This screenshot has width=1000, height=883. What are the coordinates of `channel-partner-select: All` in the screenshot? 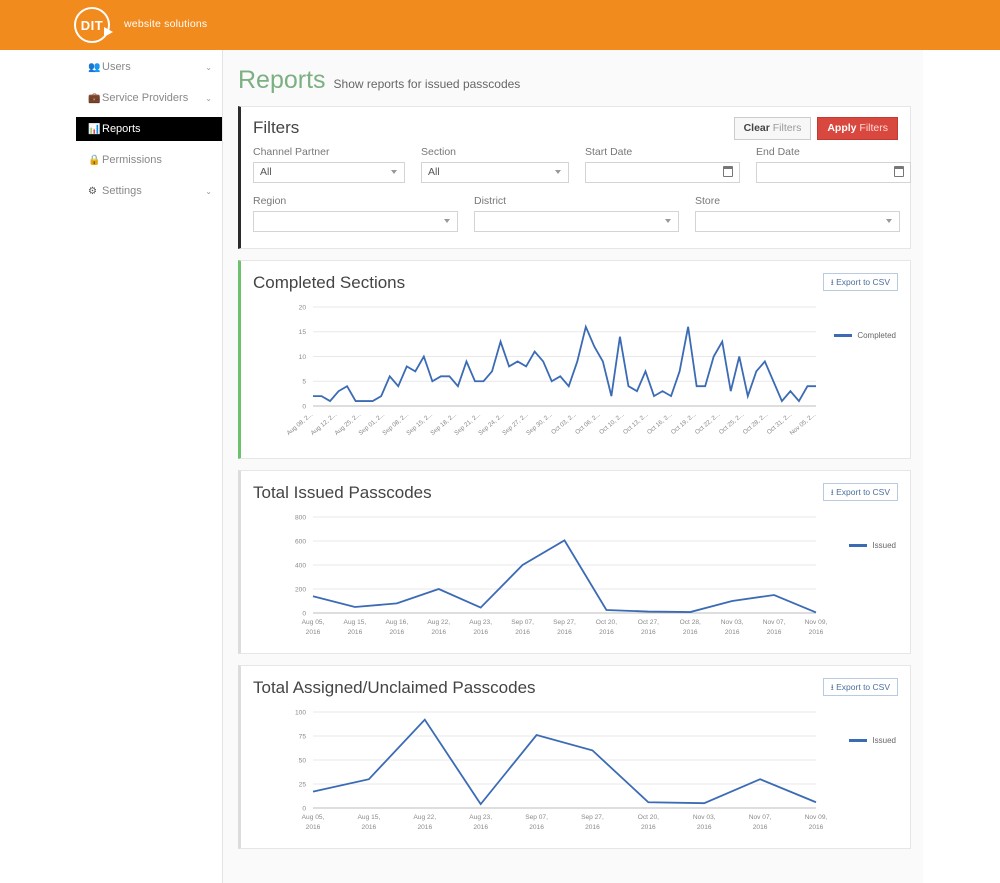 It's located at (329, 172).